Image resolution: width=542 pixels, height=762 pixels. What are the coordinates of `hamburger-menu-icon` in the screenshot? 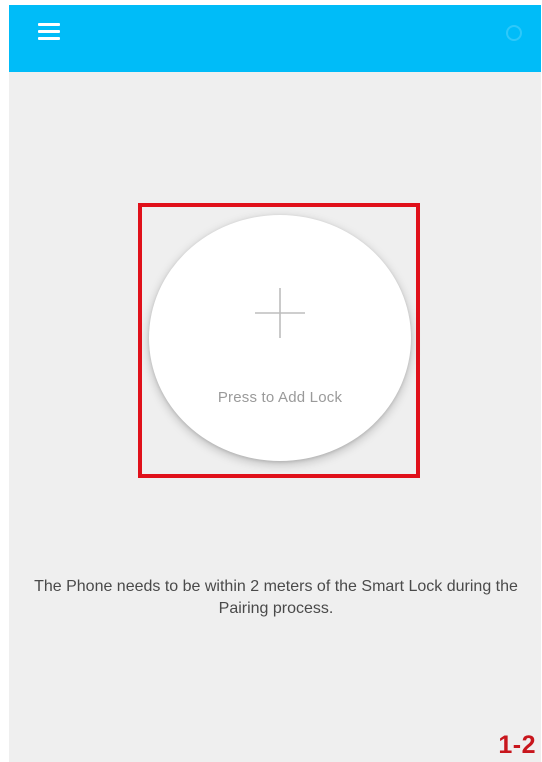 It's located at (49, 32).